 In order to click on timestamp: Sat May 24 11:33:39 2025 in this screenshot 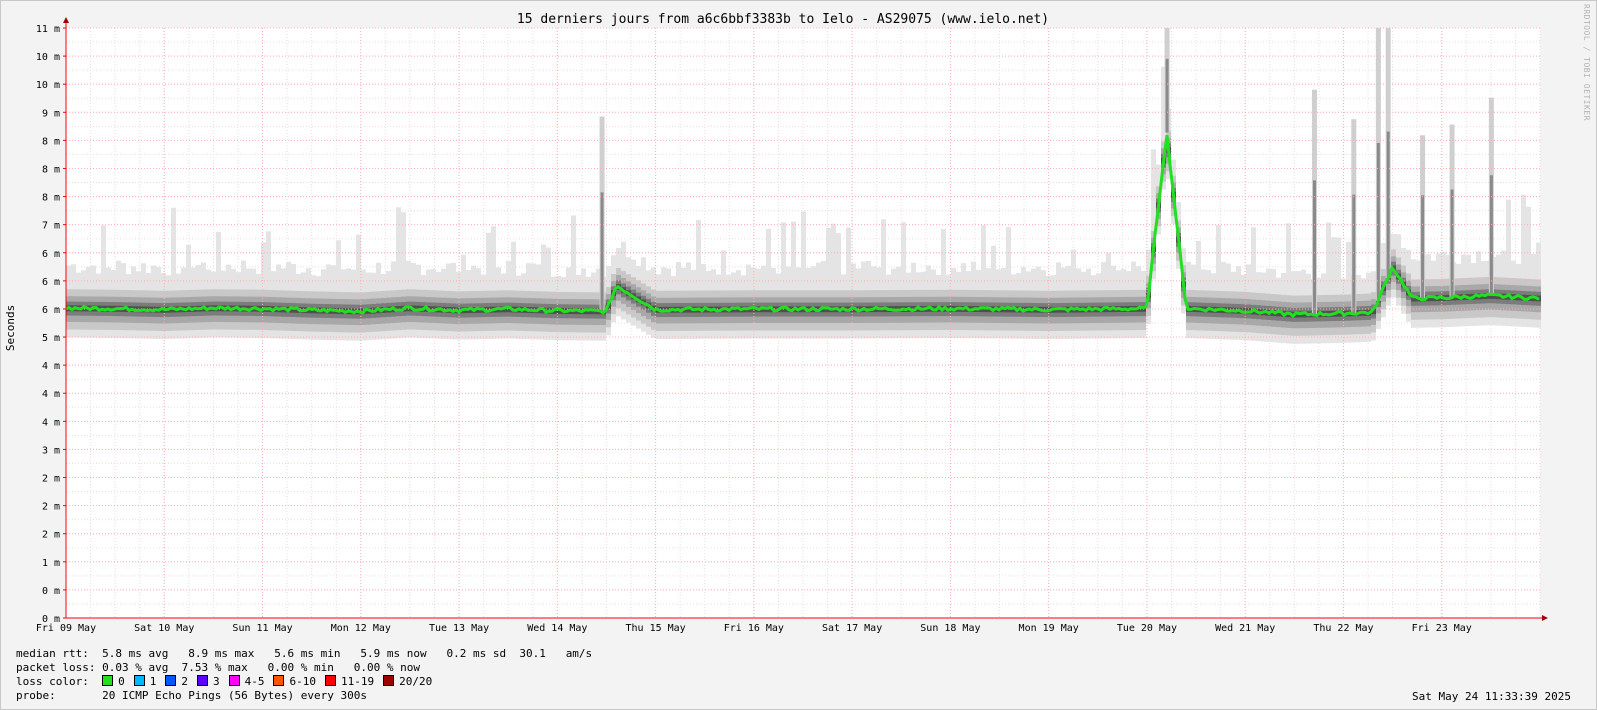, I will do `click(1491, 696)`.